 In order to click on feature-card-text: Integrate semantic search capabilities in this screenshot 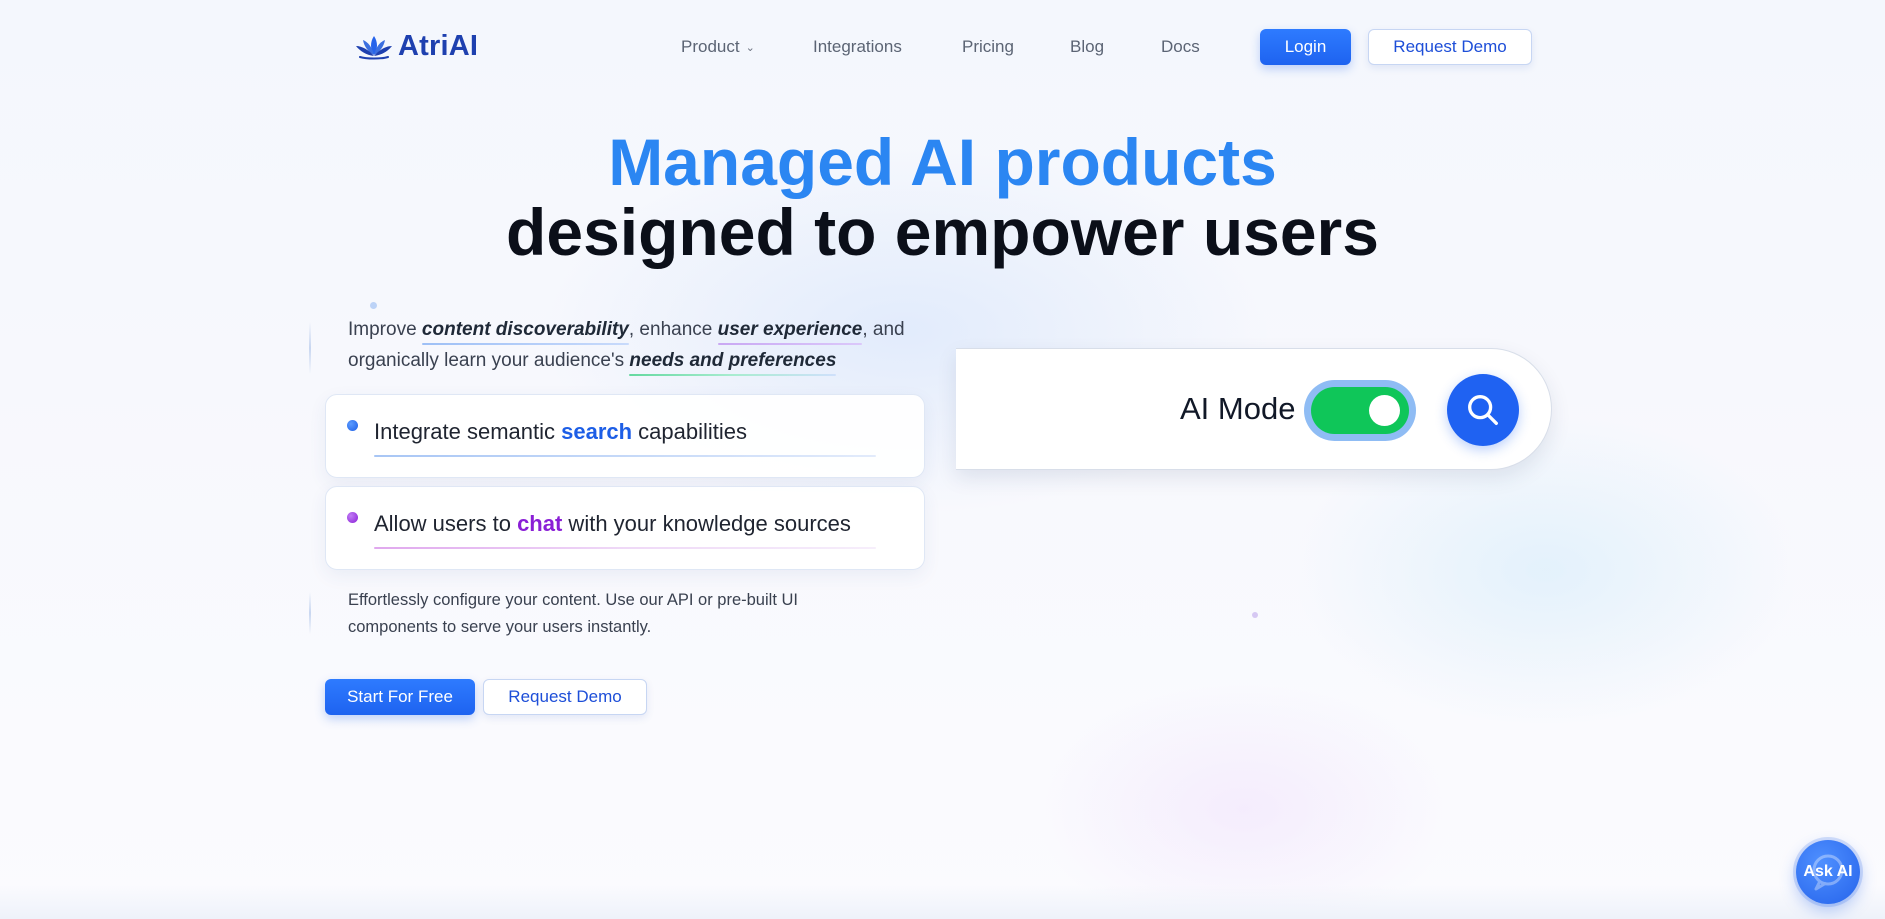, I will do `click(560, 432)`.